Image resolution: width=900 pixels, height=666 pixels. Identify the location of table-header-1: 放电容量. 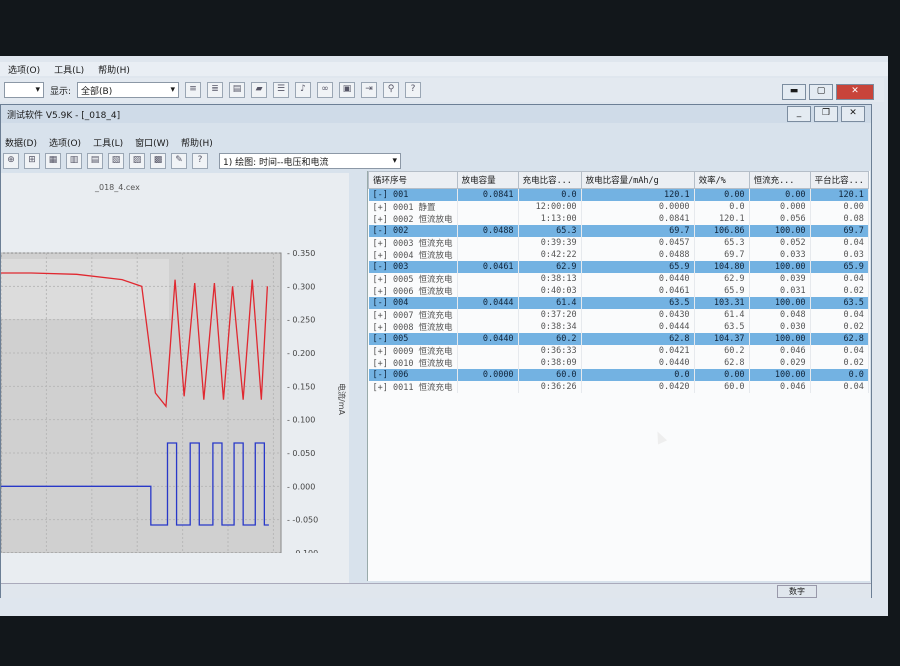
(487, 180).